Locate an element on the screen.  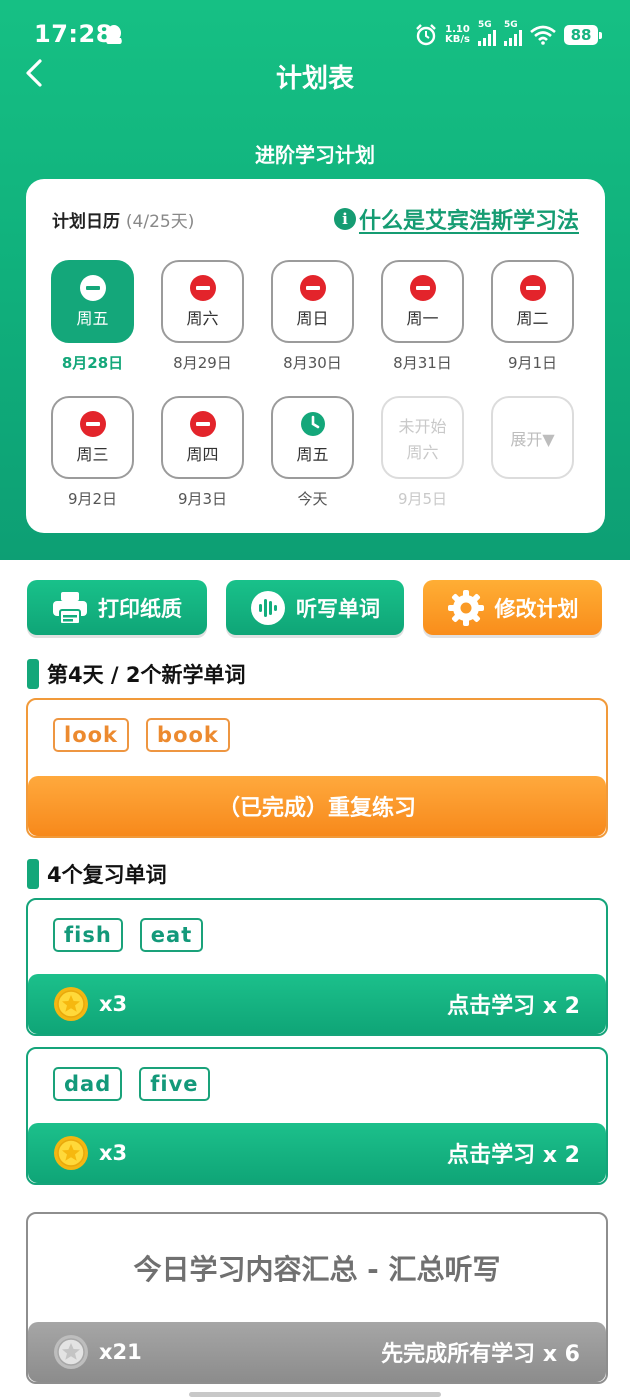
word-chip: look is located at coordinates (91, 735).